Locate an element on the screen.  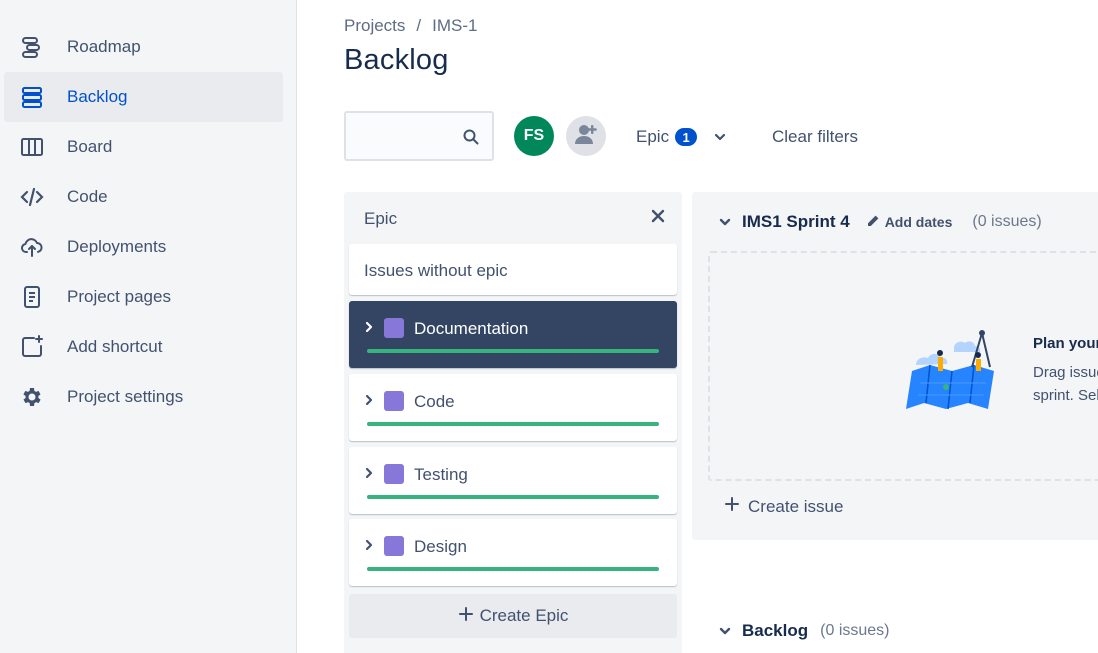
add-dates-button: Add dates is located at coordinates (909, 222).